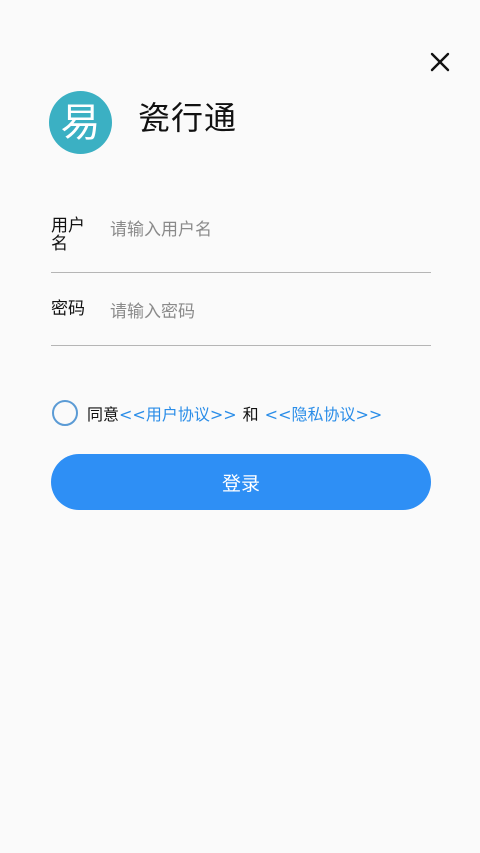 The height and width of the screenshot is (853, 480). What do you see at coordinates (269, 230) in the screenshot?
I see `username-input` at bounding box center [269, 230].